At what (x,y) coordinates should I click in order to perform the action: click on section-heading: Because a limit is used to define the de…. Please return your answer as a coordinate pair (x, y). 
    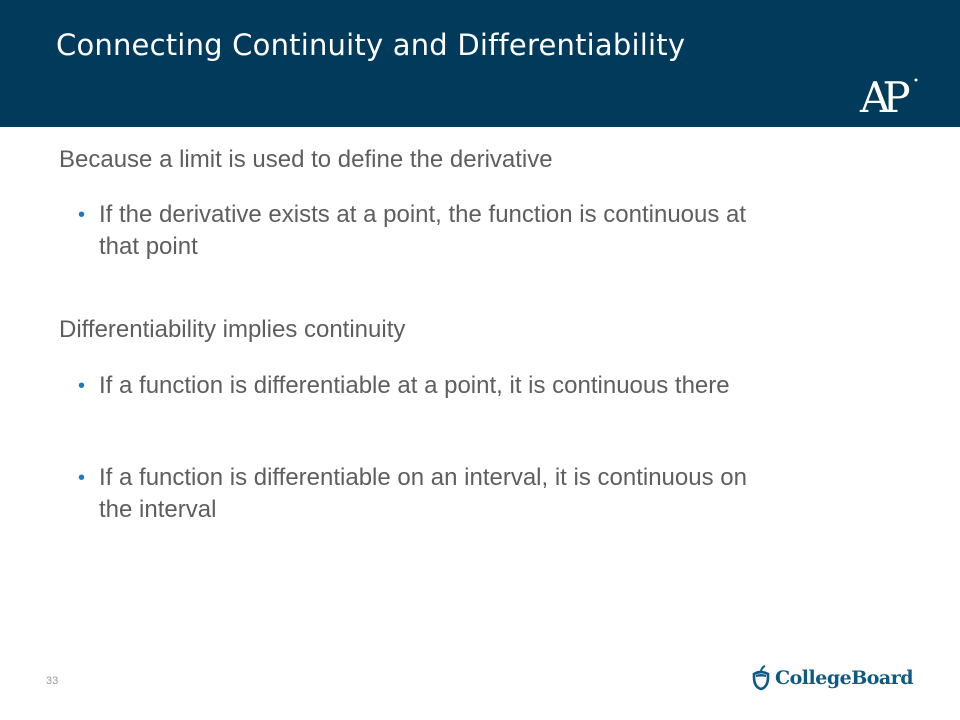
    Looking at the image, I should click on (306, 159).